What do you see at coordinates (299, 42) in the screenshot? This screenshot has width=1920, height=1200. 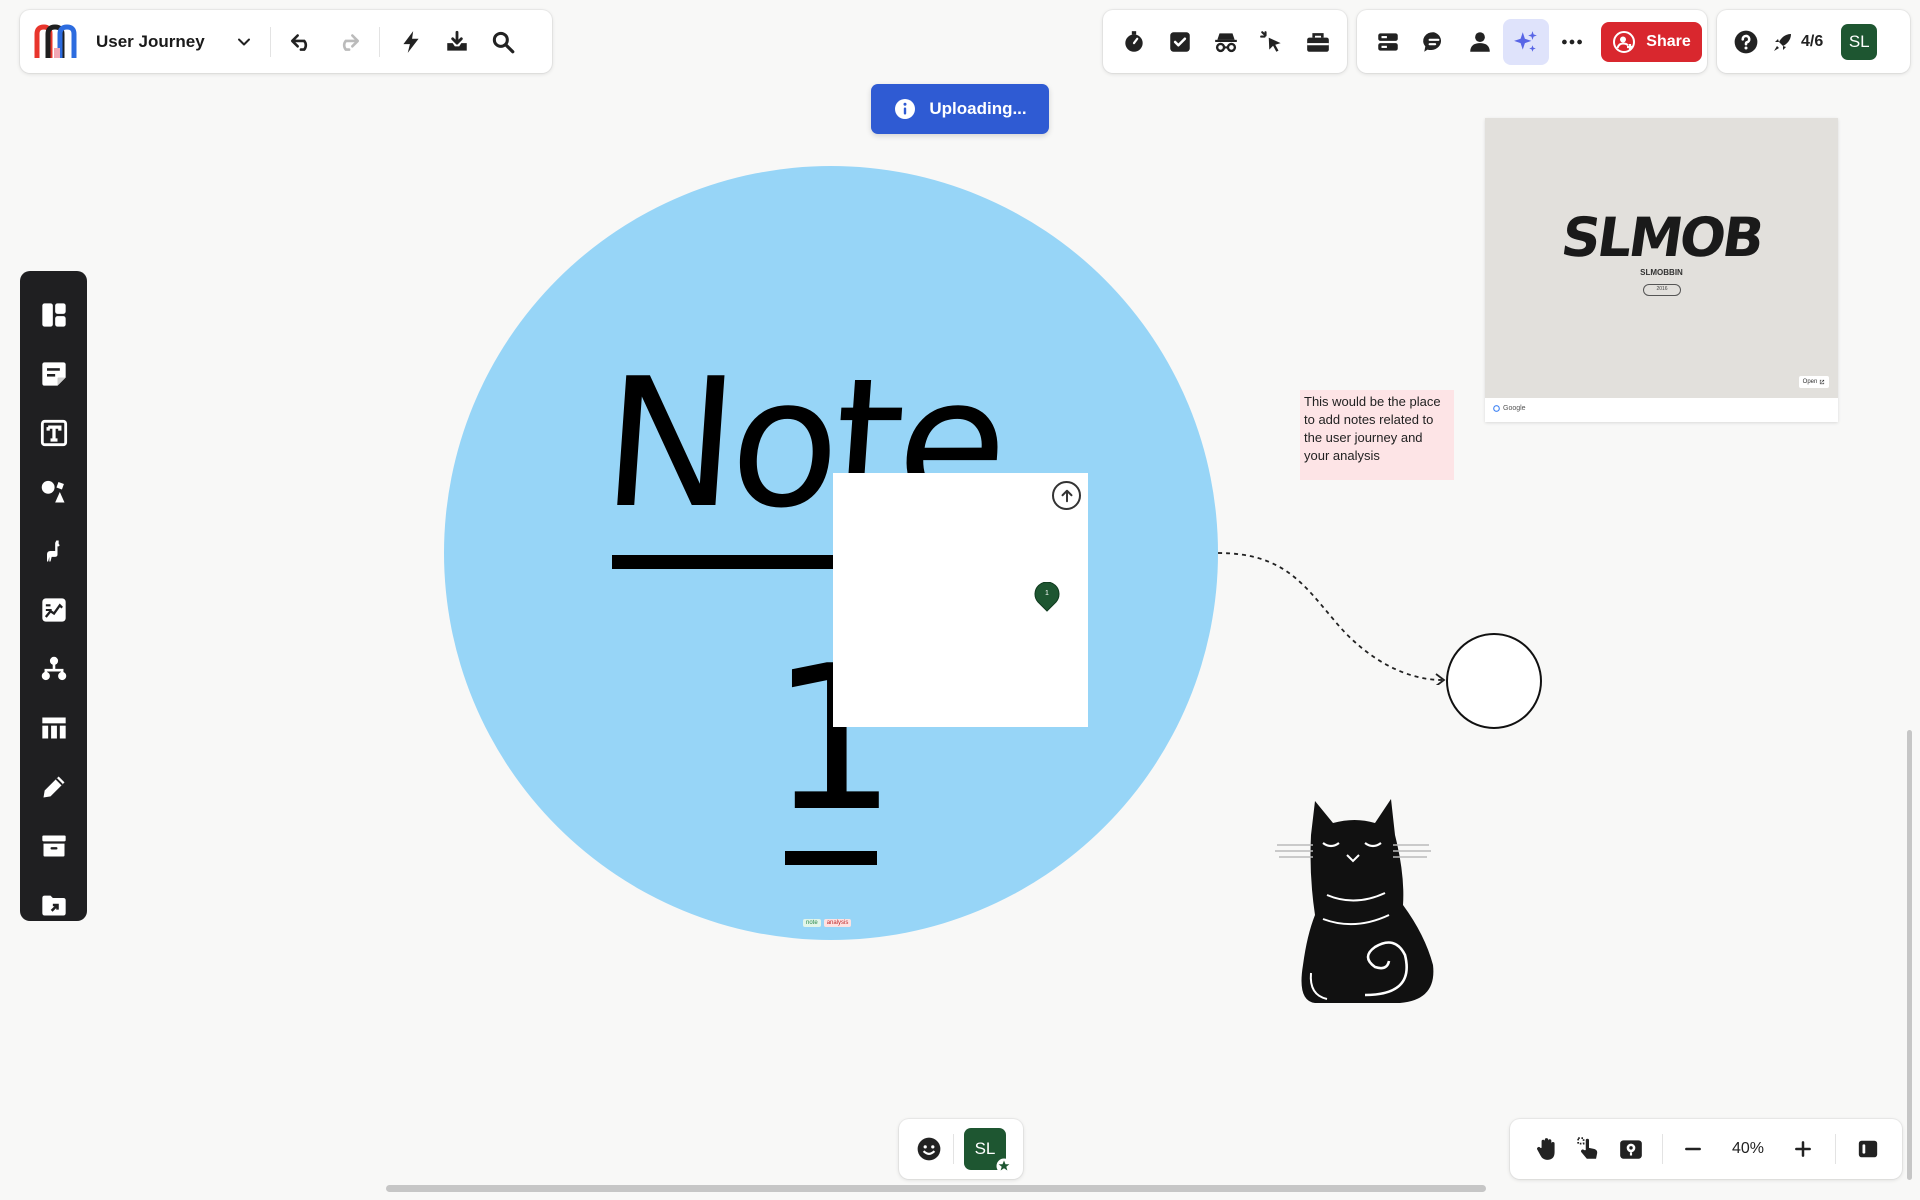 I see `undo-icon` at bounding box center [299, 42].